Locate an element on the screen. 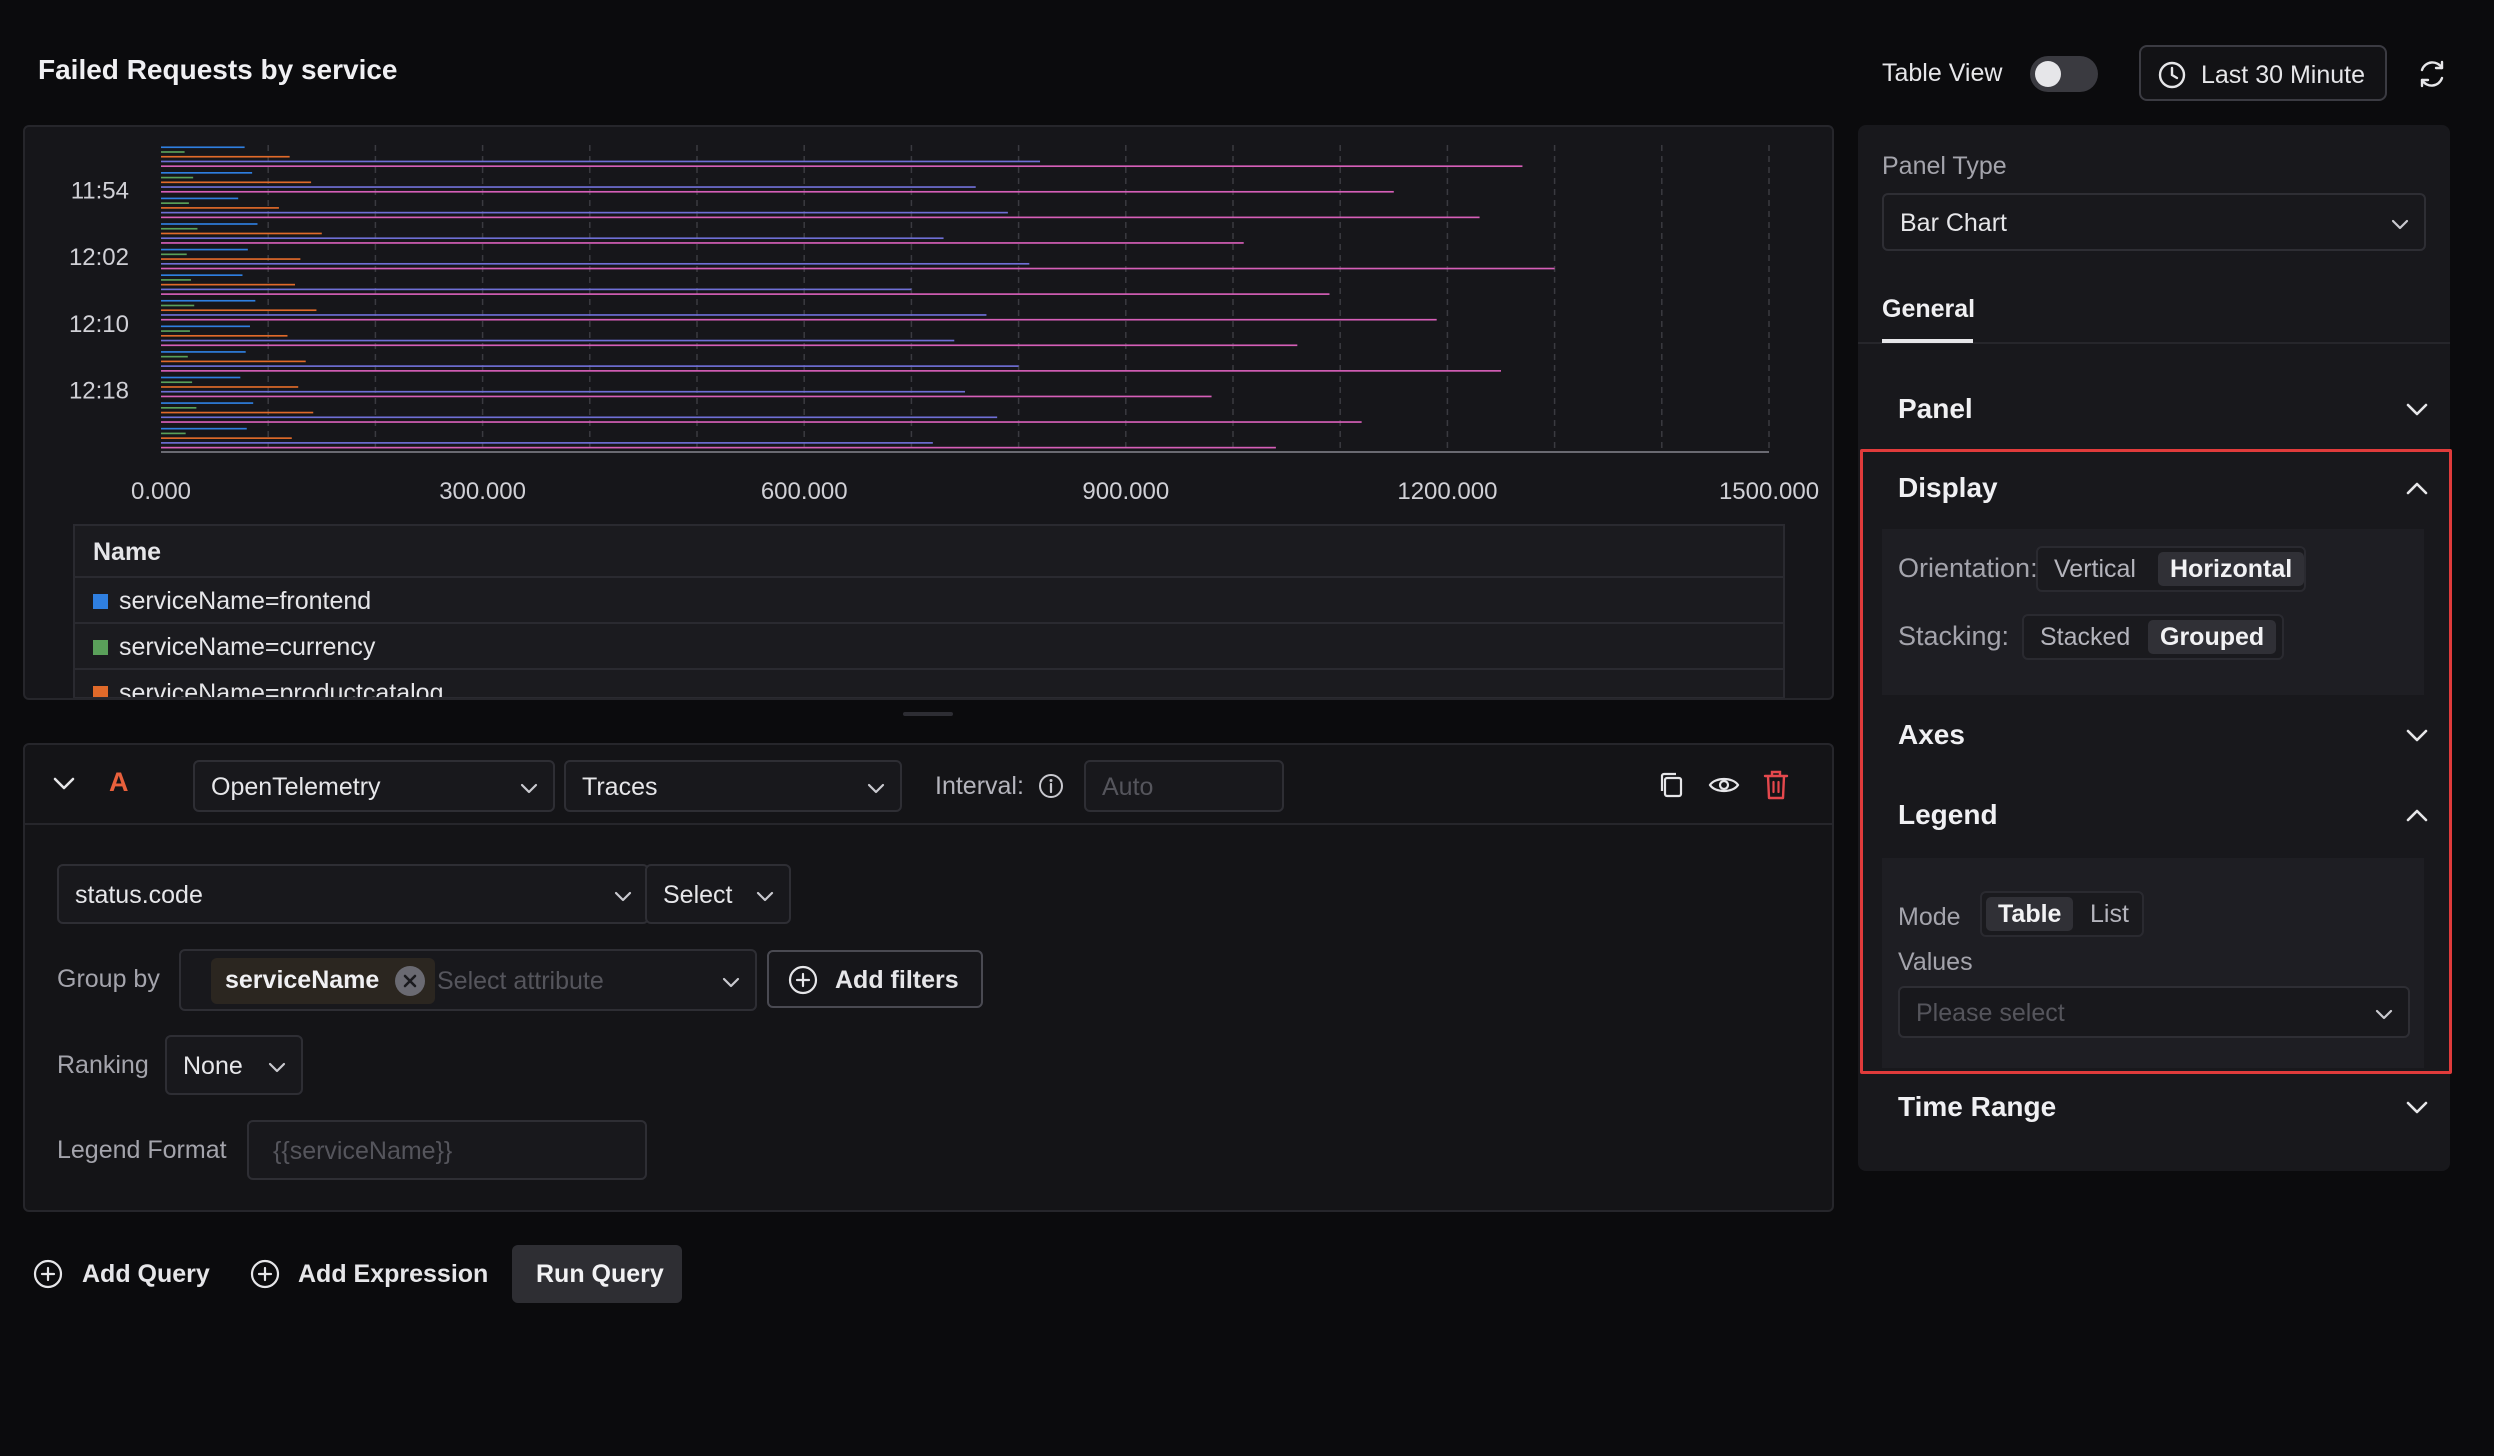  ranking-value: None is located at coordinates (213, 1066).